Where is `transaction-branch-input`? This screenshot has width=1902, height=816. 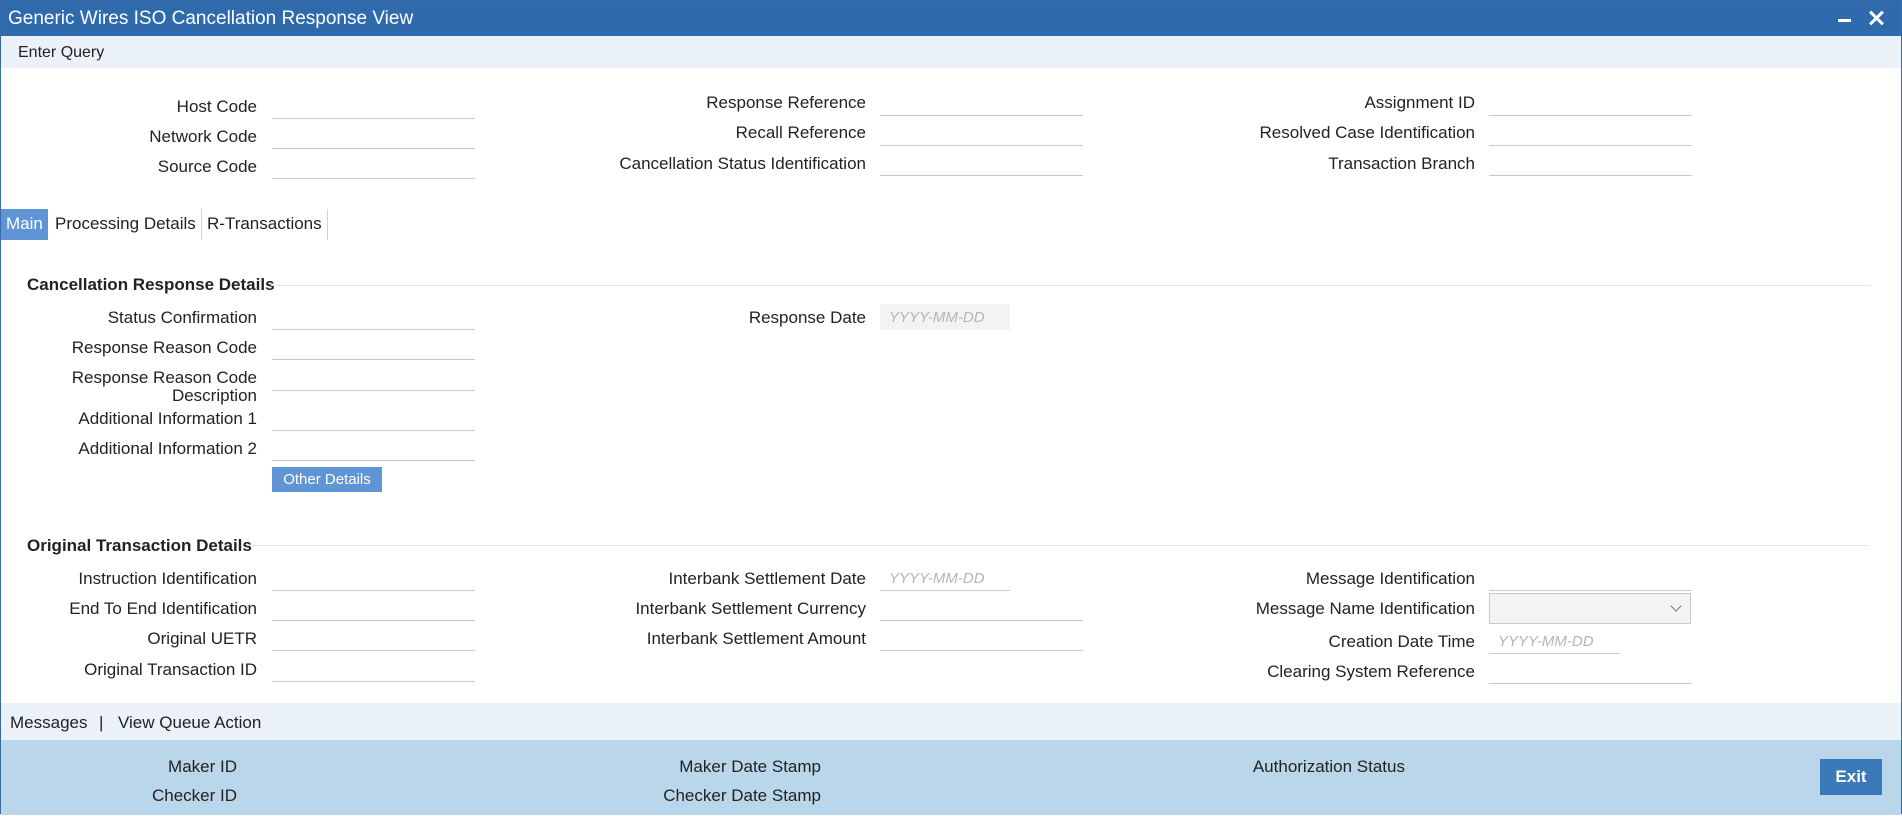 transaction-branch-input is located at coordinates (1590, 163).